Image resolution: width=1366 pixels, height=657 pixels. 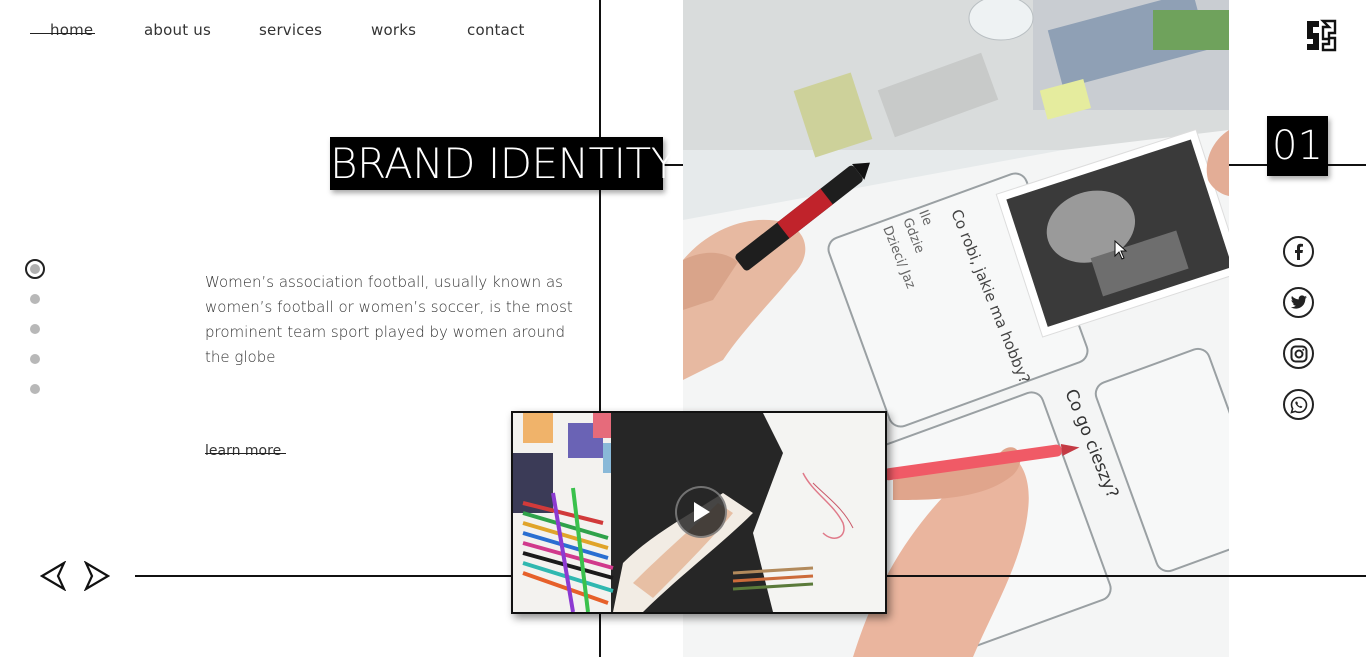 I want to click on instagram-button, so click(x=1298, y=353).